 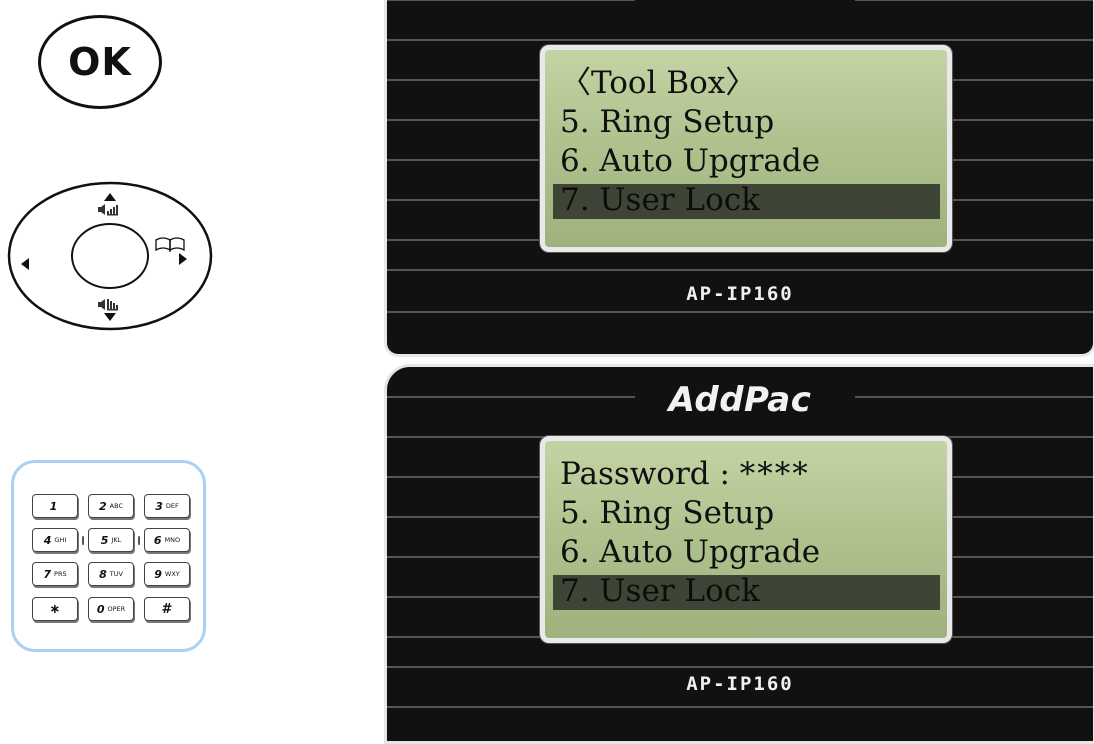 What do you see at coordinates (116, 574) in the screenshot?
I see `key-letters: TUV` at bounding box center [116, 574].